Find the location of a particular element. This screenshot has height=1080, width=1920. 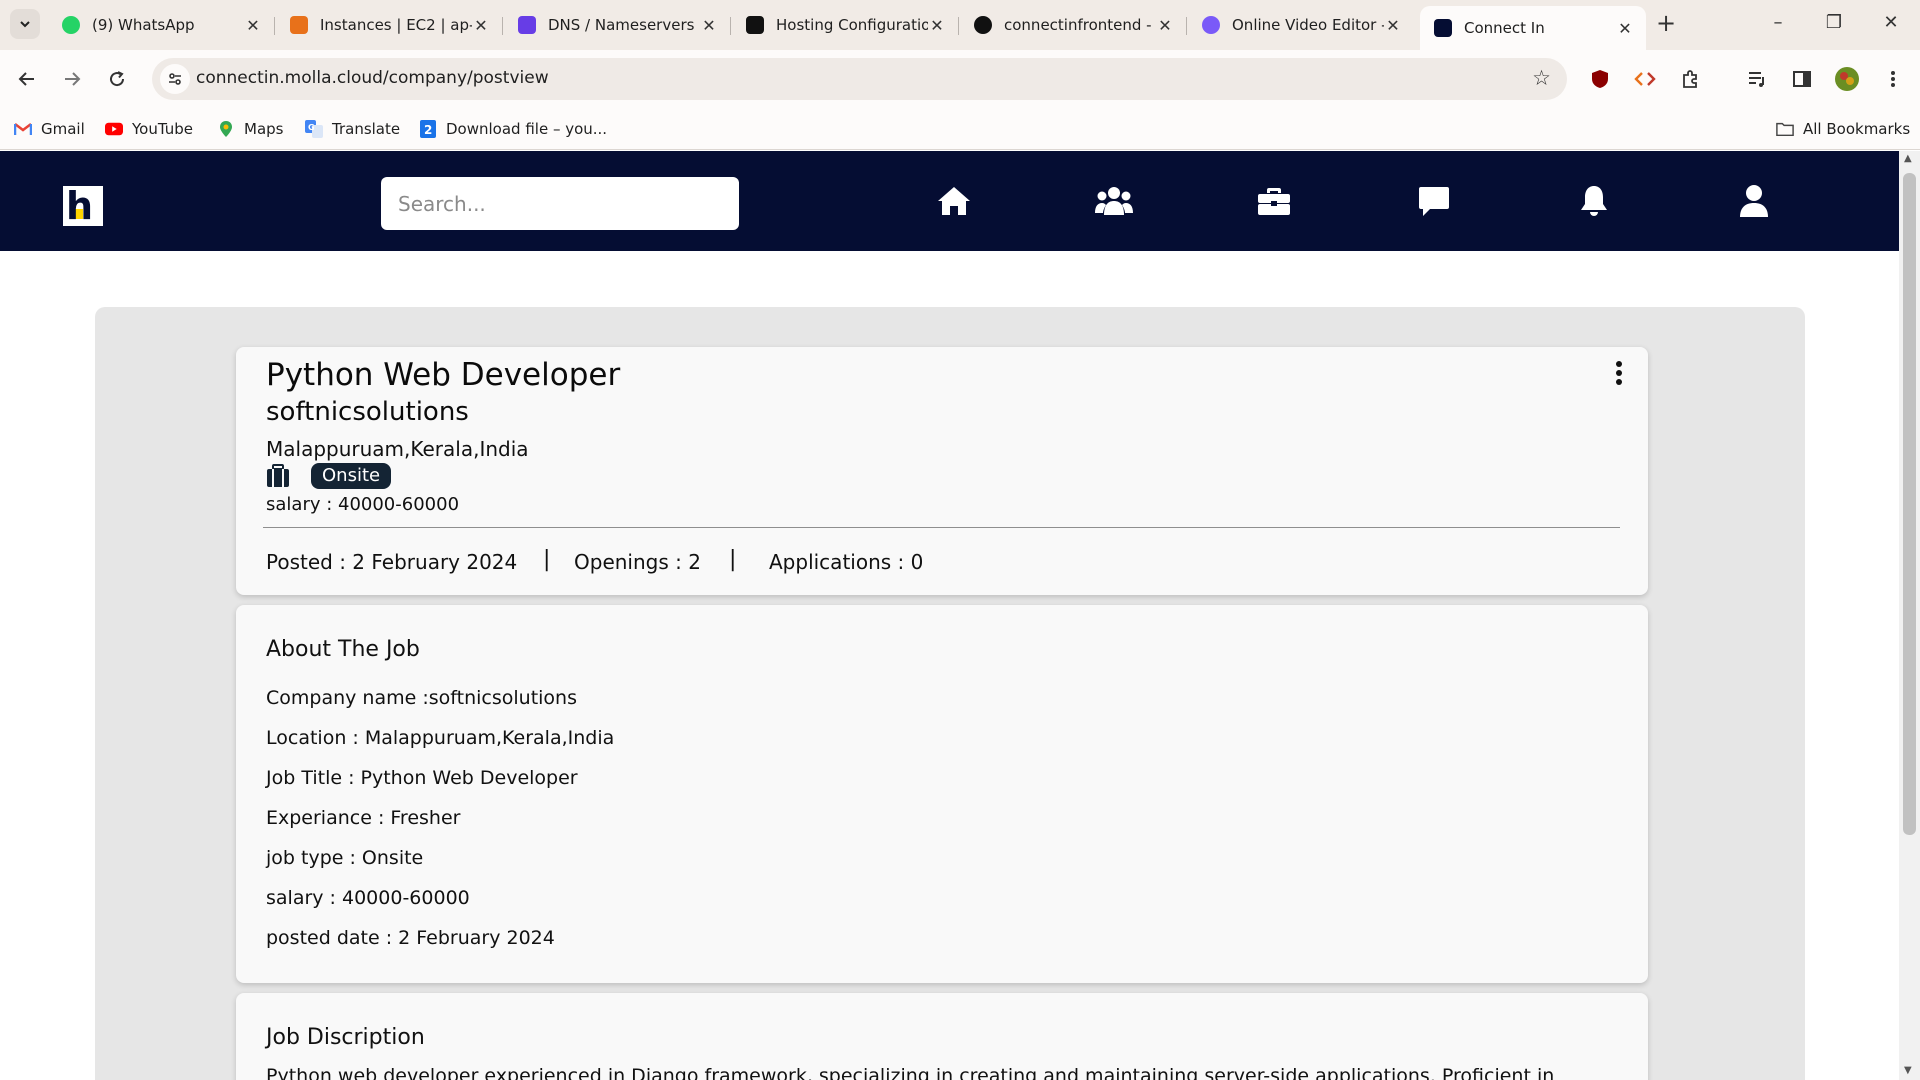

tab-whatsapp: (9) WhatsApp ✕ is located at coordinates (161, 25).